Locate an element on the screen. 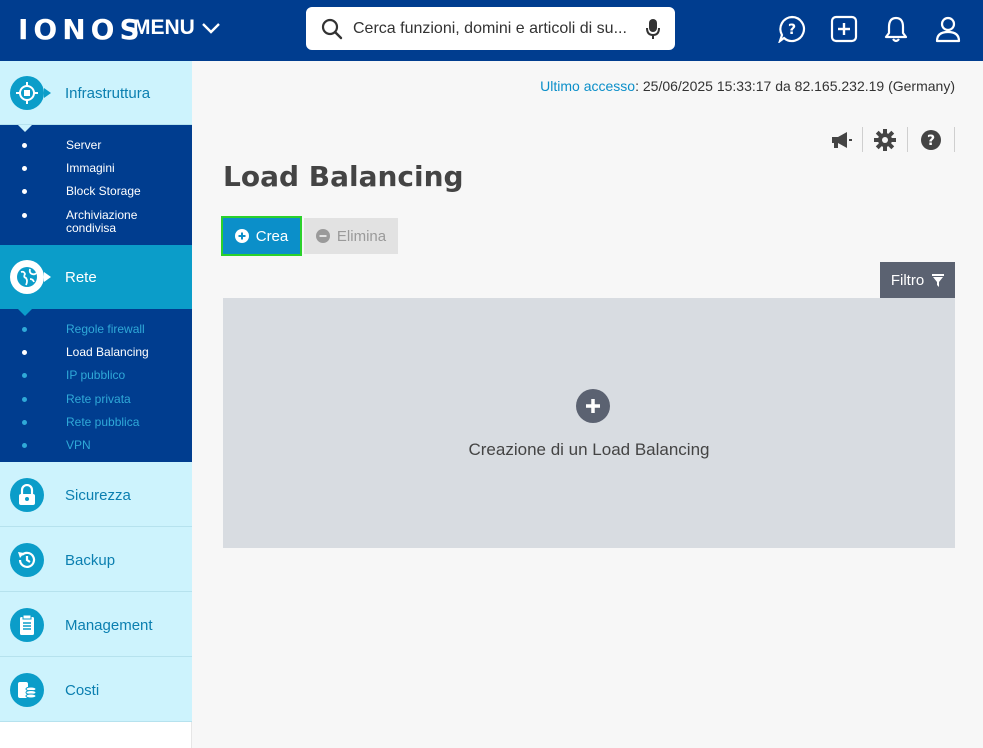  create-button: Crea is located at coordinates (261, 236).